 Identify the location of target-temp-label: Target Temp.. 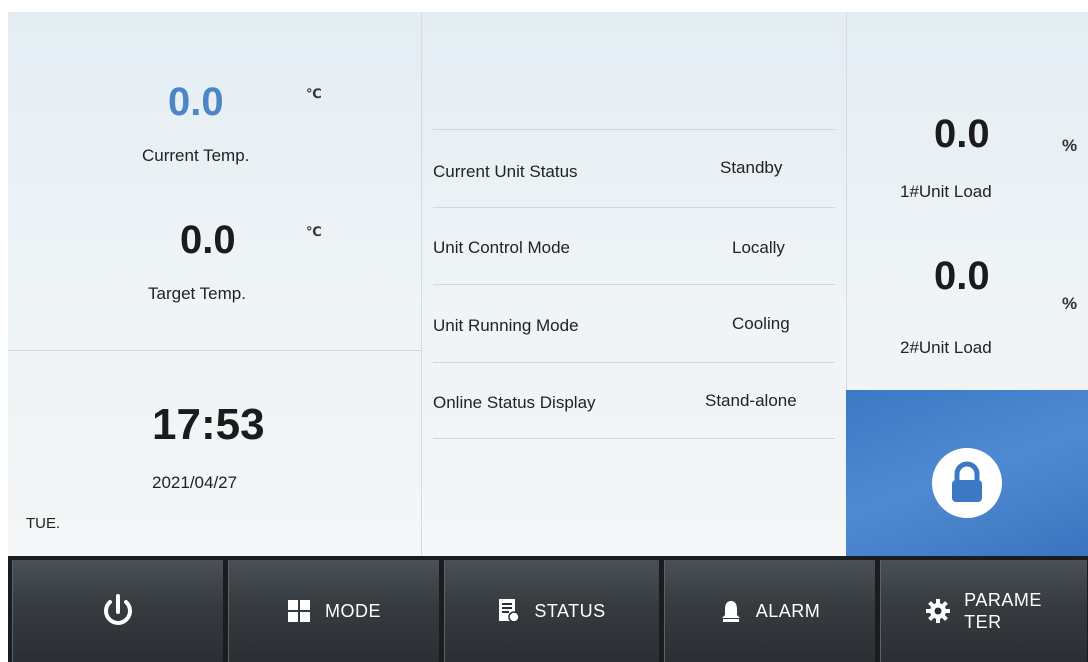
(197, 293).